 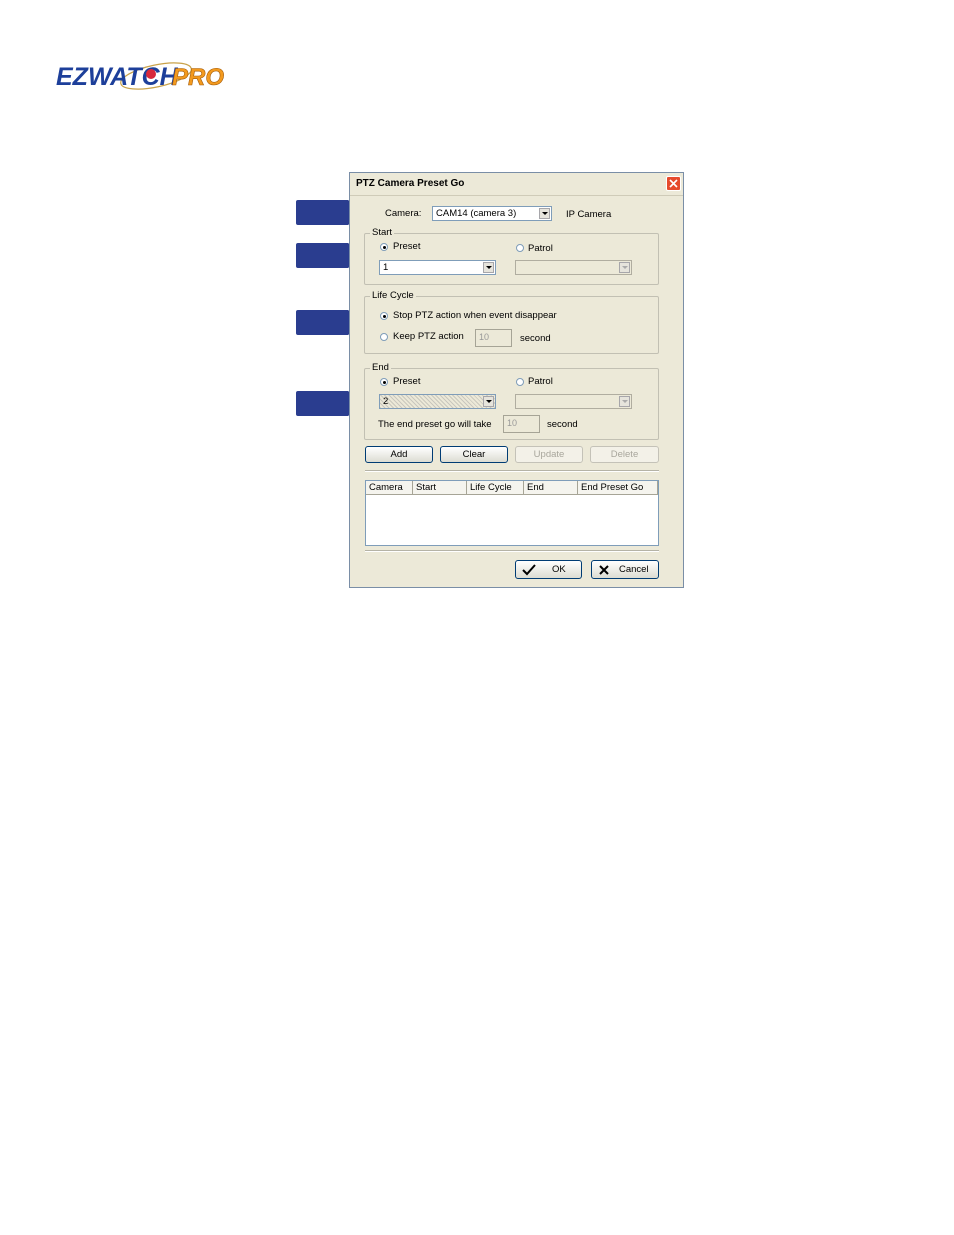 I want to click on clear-button: Clear, so click(x=474, y=454).